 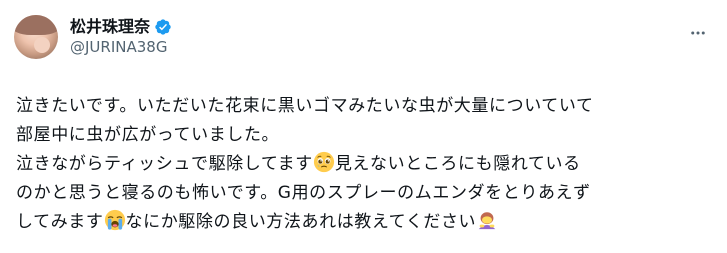 I want to click on avatar, so click(x=36, y=37).